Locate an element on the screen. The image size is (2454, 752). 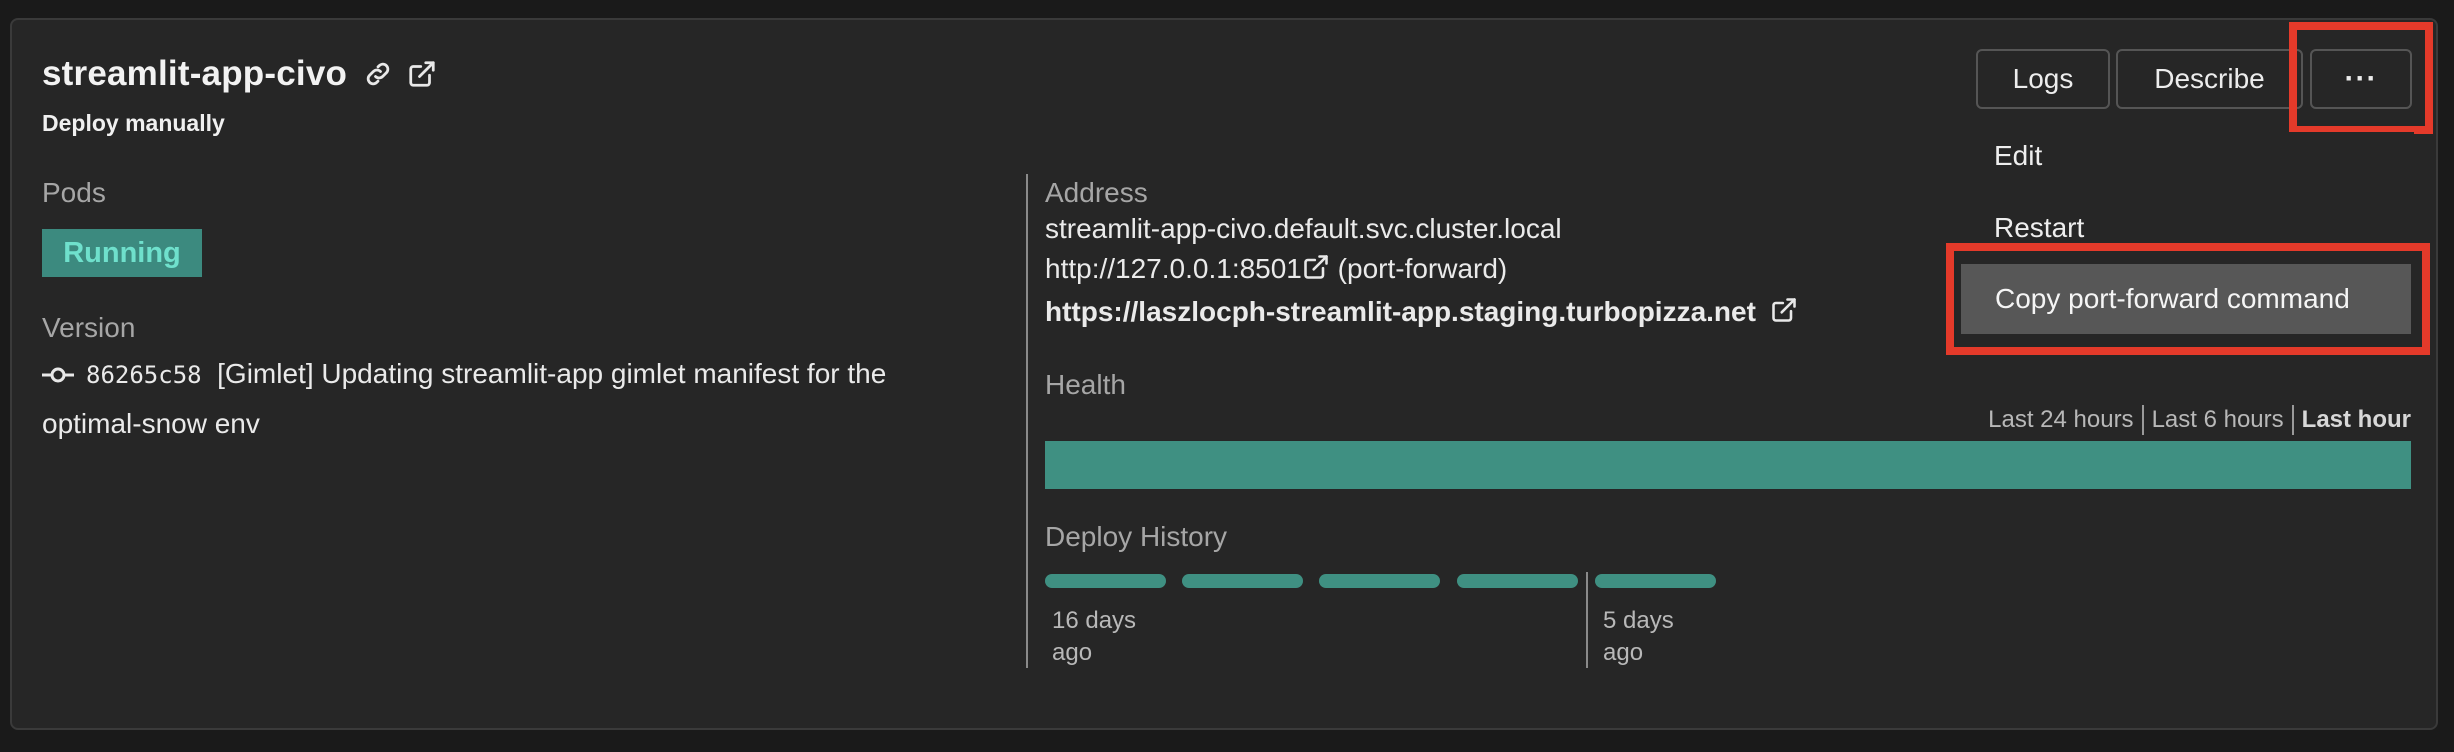
commit-message-cont: optimal-snow env is located at coordinates (151, 423).